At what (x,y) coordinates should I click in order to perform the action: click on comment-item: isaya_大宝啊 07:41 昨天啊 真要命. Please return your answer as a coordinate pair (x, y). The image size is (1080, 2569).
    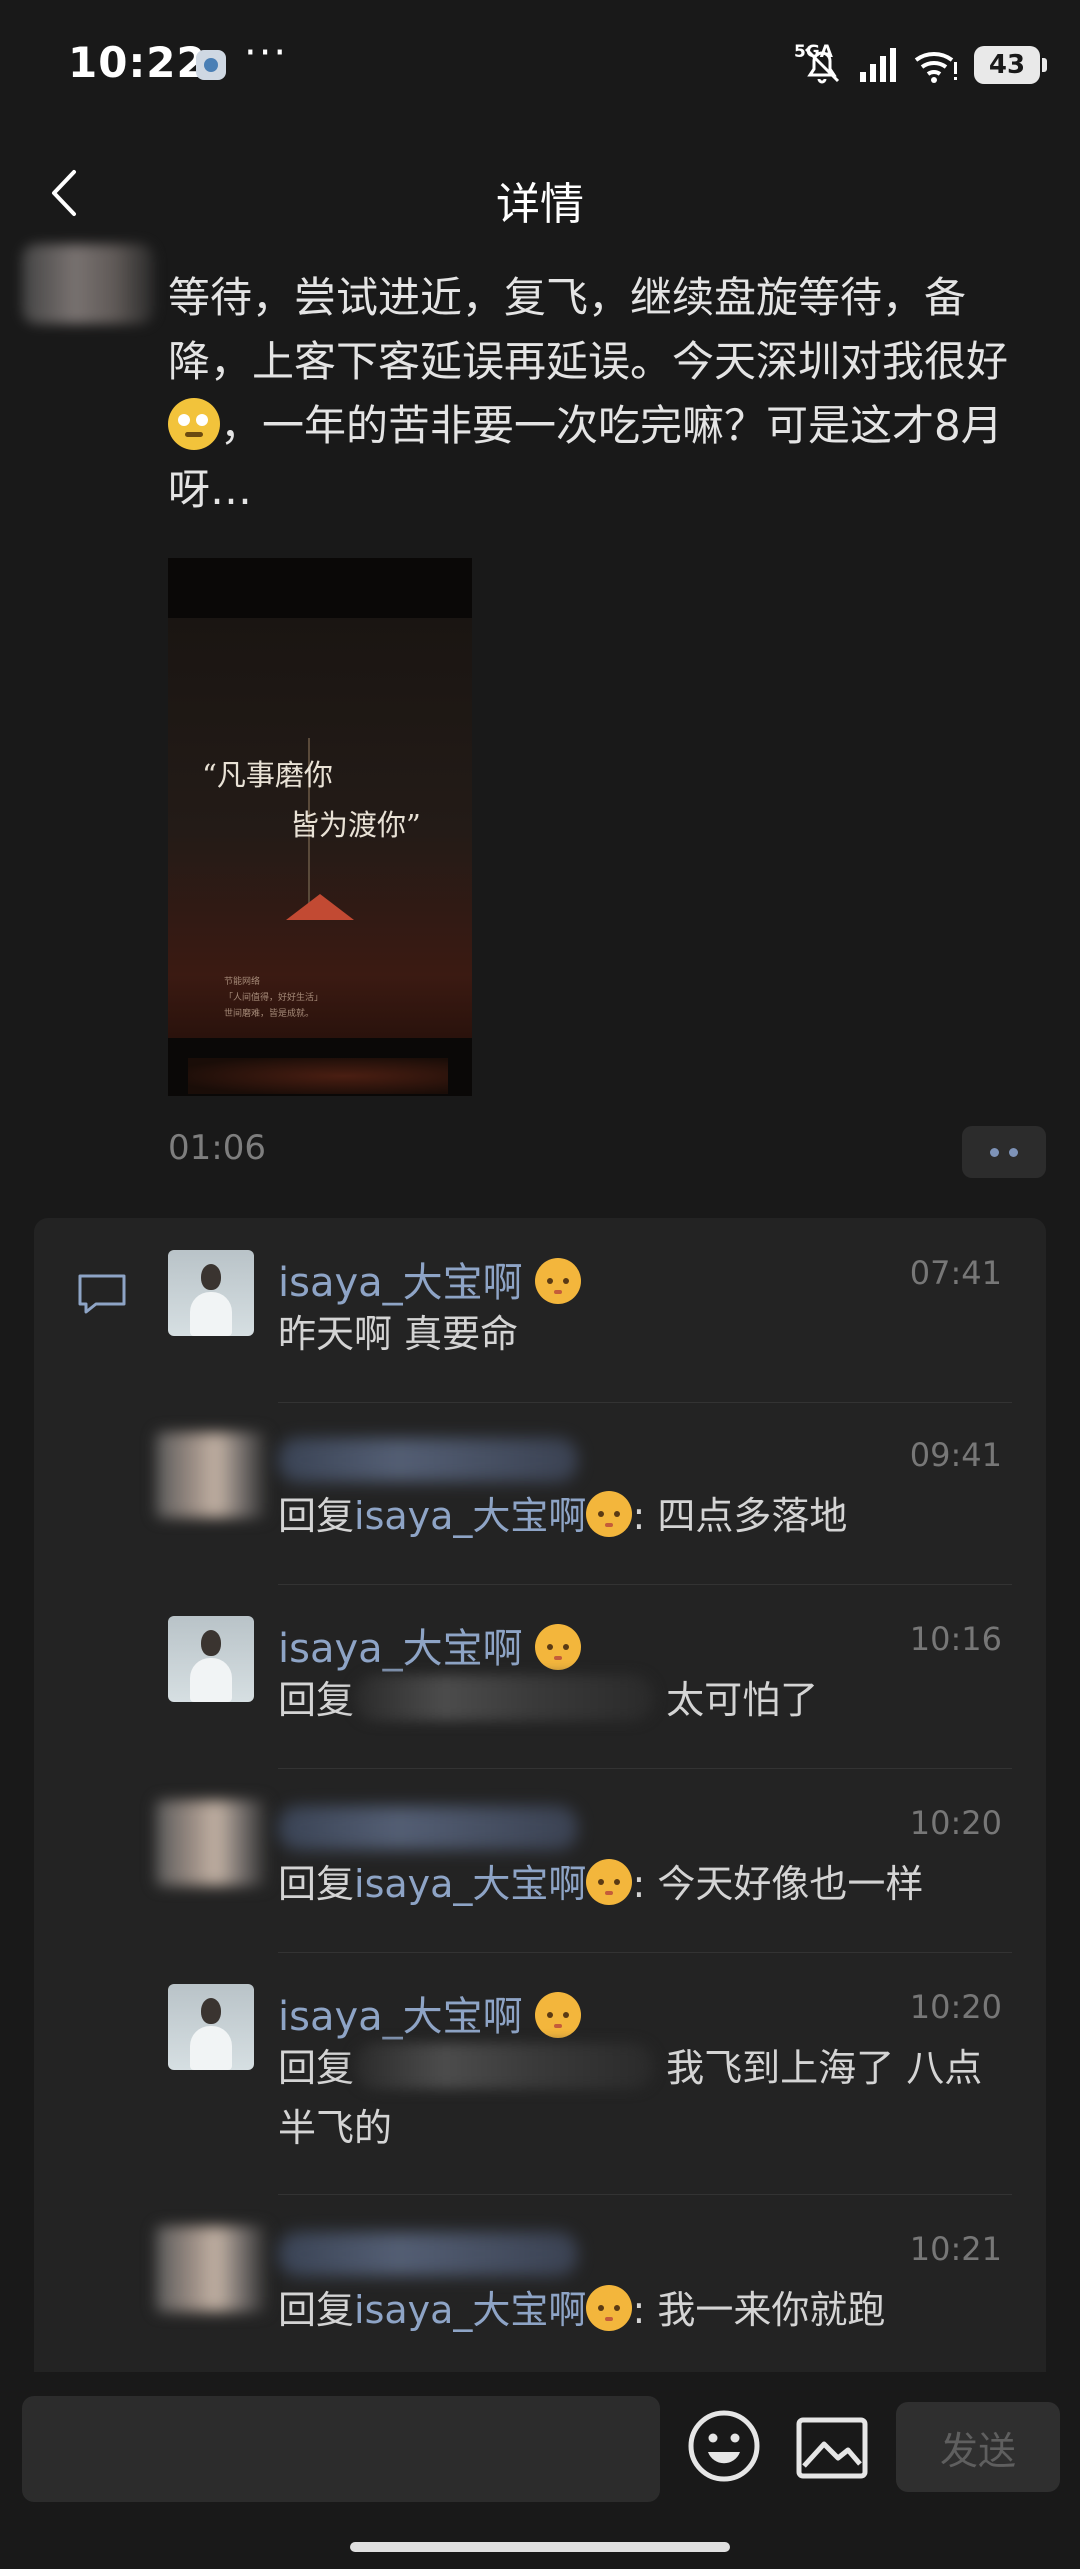
    Looking at the image, I should click on (540, 1340).